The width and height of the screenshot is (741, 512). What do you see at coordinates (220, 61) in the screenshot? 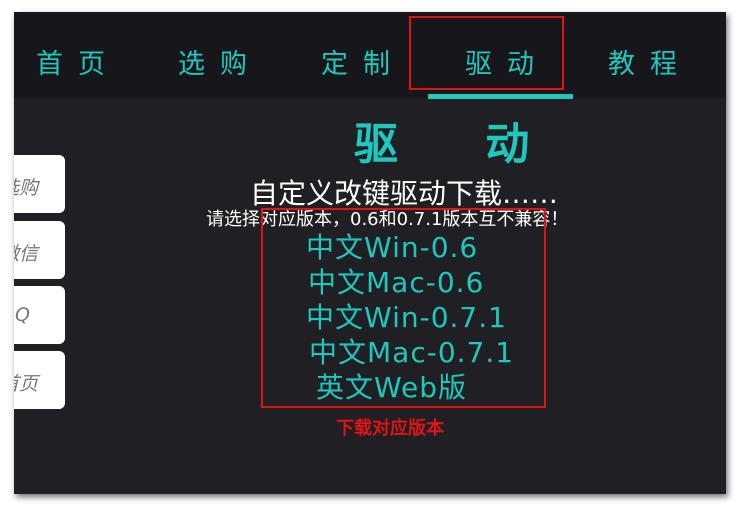
I see `nav-item-shop: 选购` at bounding box center [220, 61].